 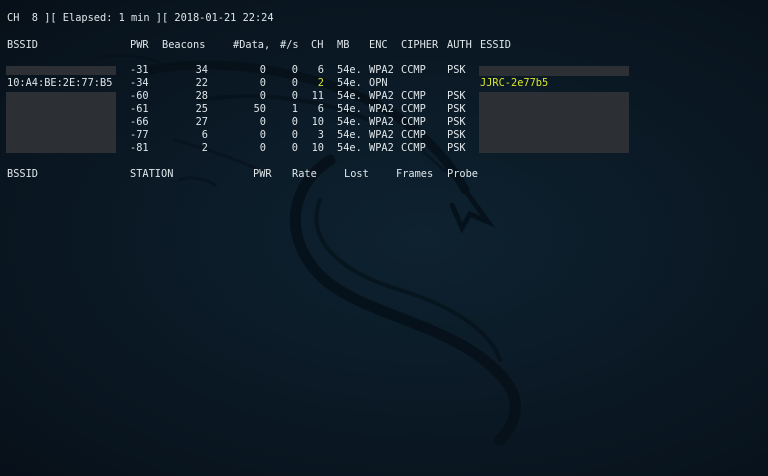 I want to click on ap-pwr: -66, so click(x=139, y=122).